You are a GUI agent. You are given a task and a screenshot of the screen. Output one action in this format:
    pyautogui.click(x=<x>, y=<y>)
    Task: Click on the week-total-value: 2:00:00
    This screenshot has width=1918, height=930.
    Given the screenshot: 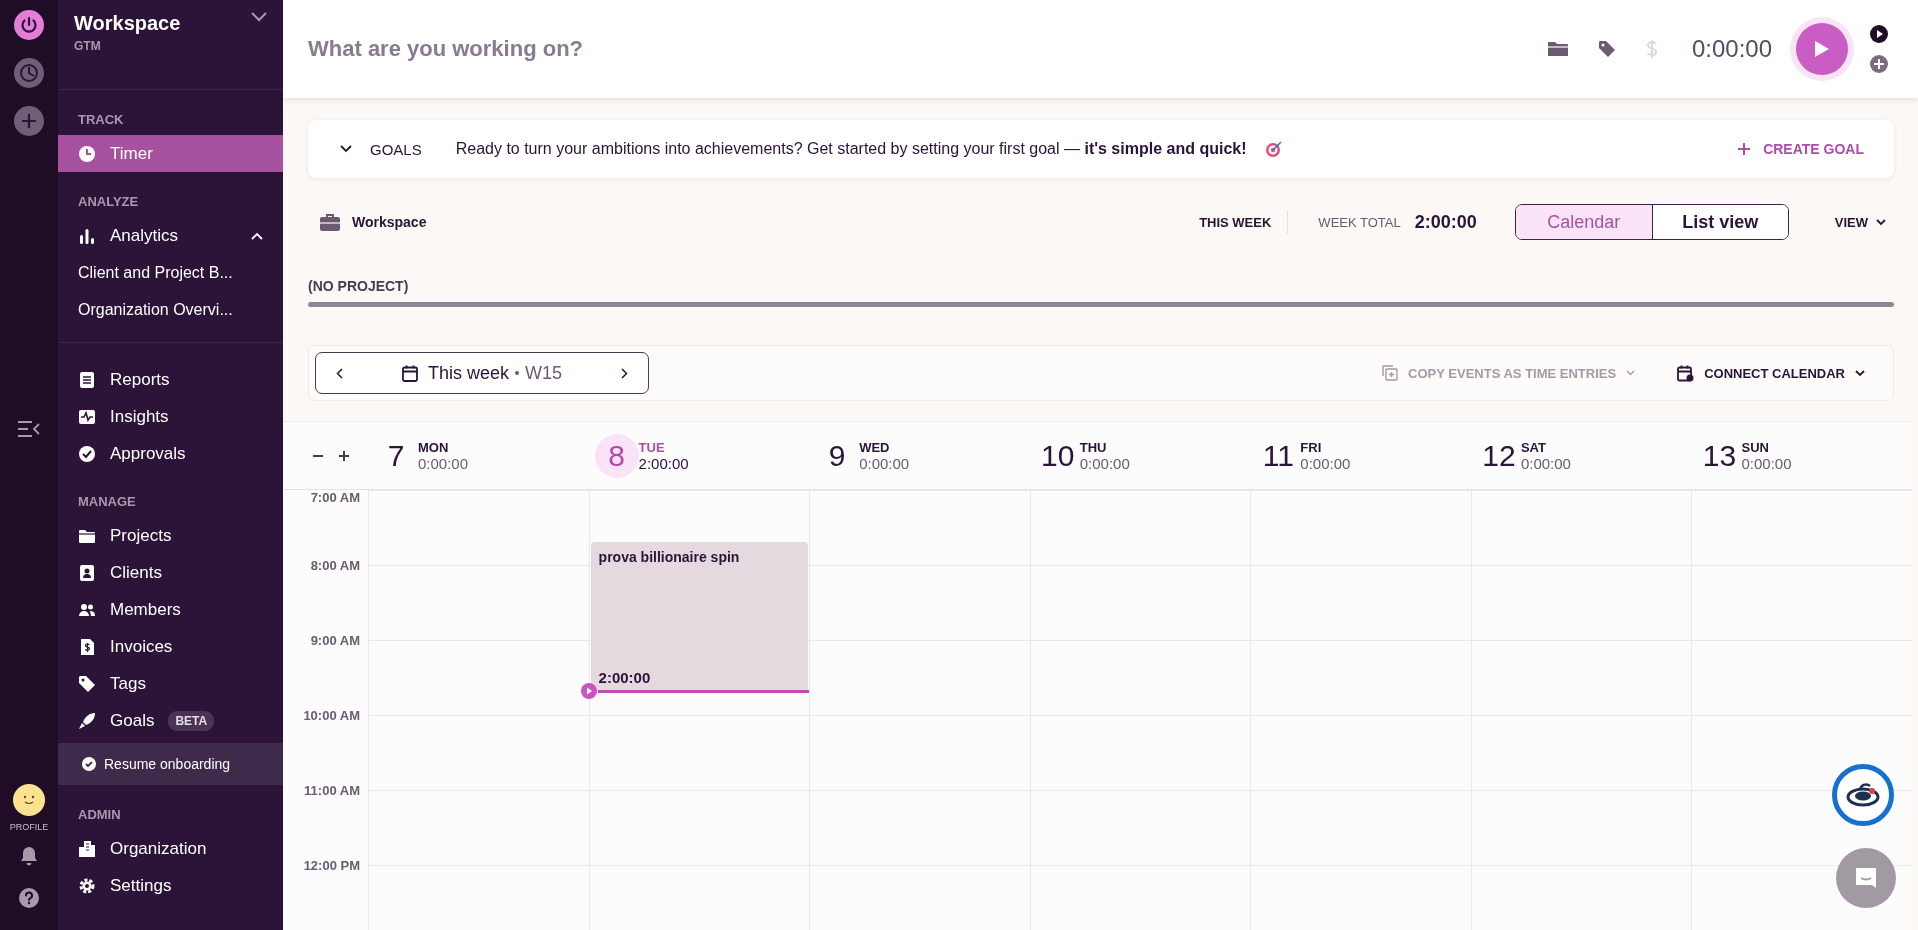 What is the action you would take?
    pyautogui.click(x=1445, y=222)
    